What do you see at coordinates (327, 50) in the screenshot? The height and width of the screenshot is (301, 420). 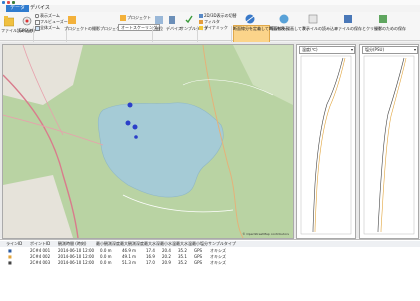 I see `temperature-dropdown: 温度(℃) ▾` at bounding box center [327, 50].